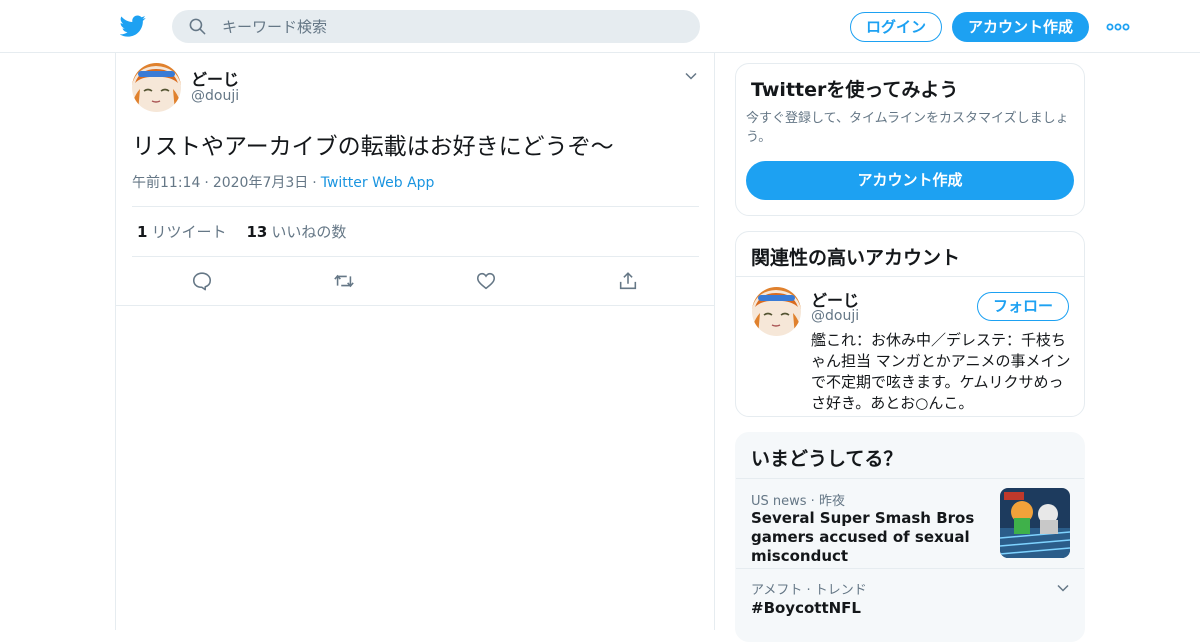 Image resolution: width=1200 pixels, height=642 pixels. I want to click on reply-icon, so click(202, 281).